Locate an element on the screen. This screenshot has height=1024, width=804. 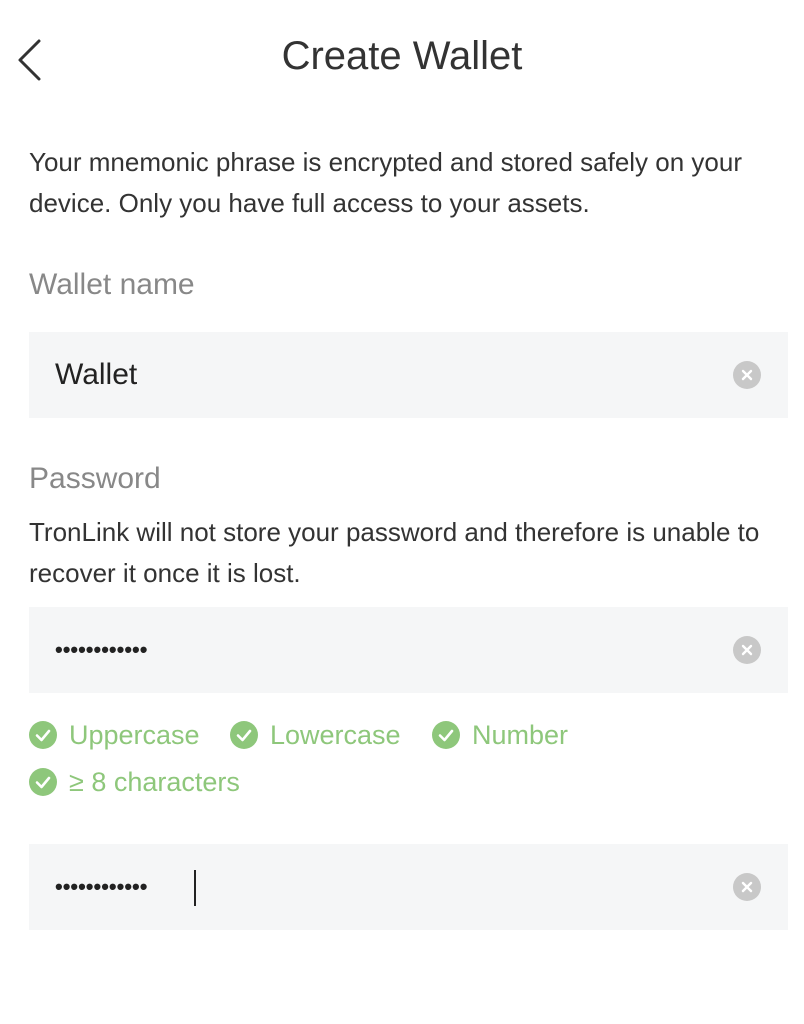
header: Create Wallet is located at coordinates (402, 57).